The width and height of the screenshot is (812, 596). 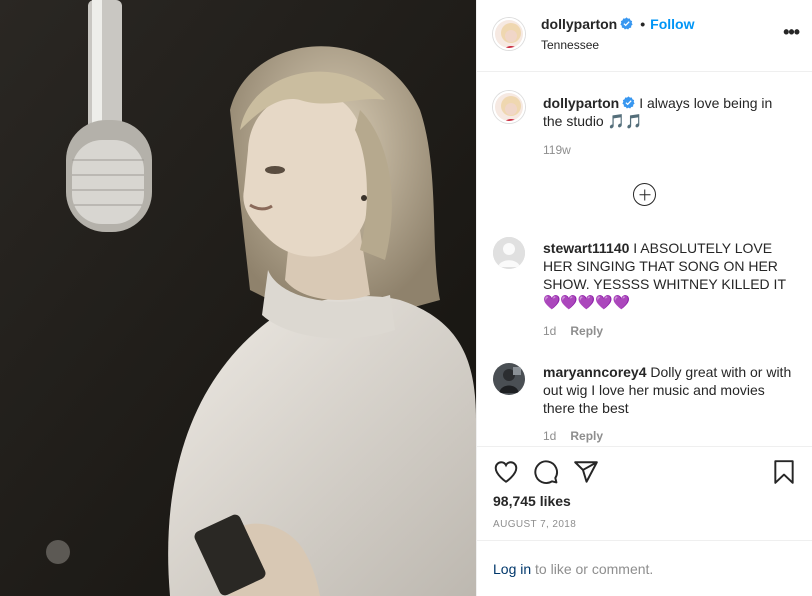 I want to click on post-location: Tennessee, so click(x=570, y=45).